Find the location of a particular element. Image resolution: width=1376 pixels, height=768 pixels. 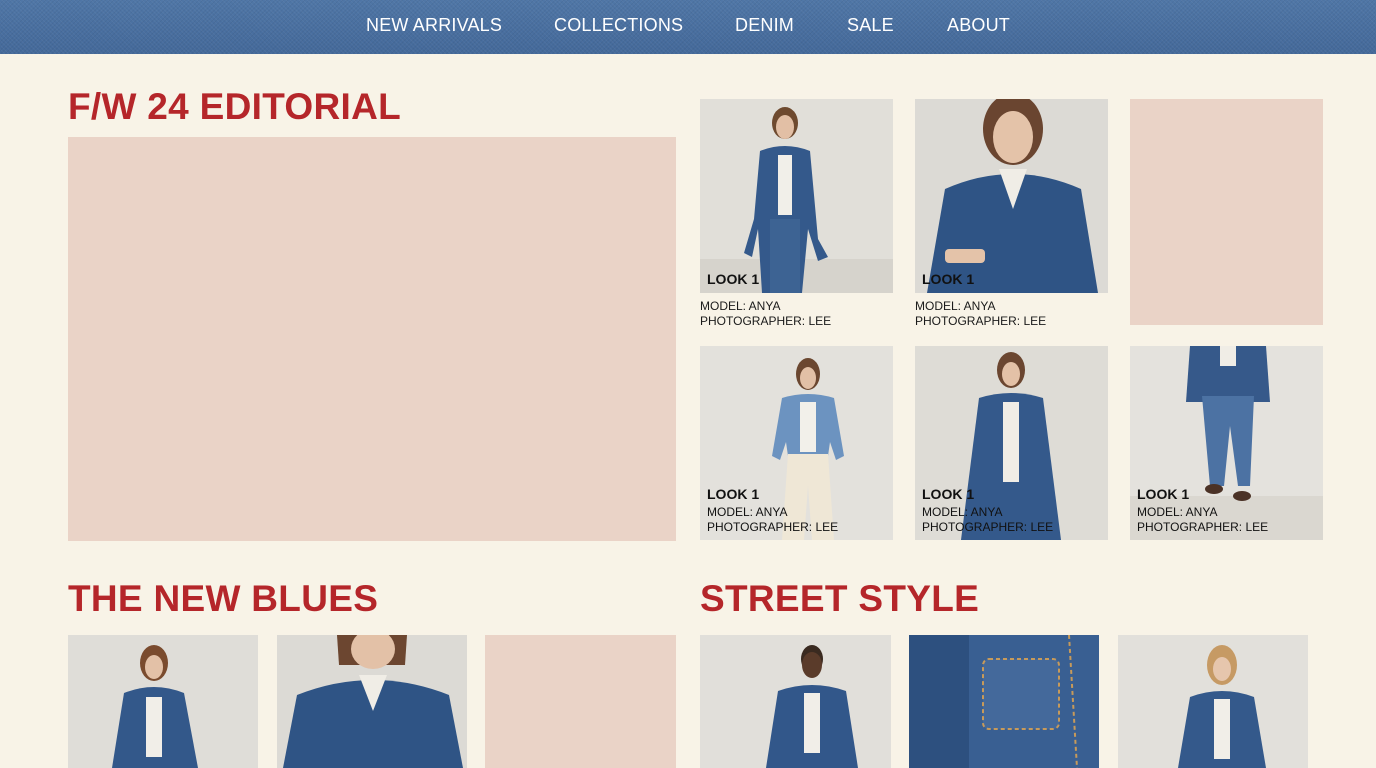

nav-denim: DENIM is located at coordinates (764, 25).